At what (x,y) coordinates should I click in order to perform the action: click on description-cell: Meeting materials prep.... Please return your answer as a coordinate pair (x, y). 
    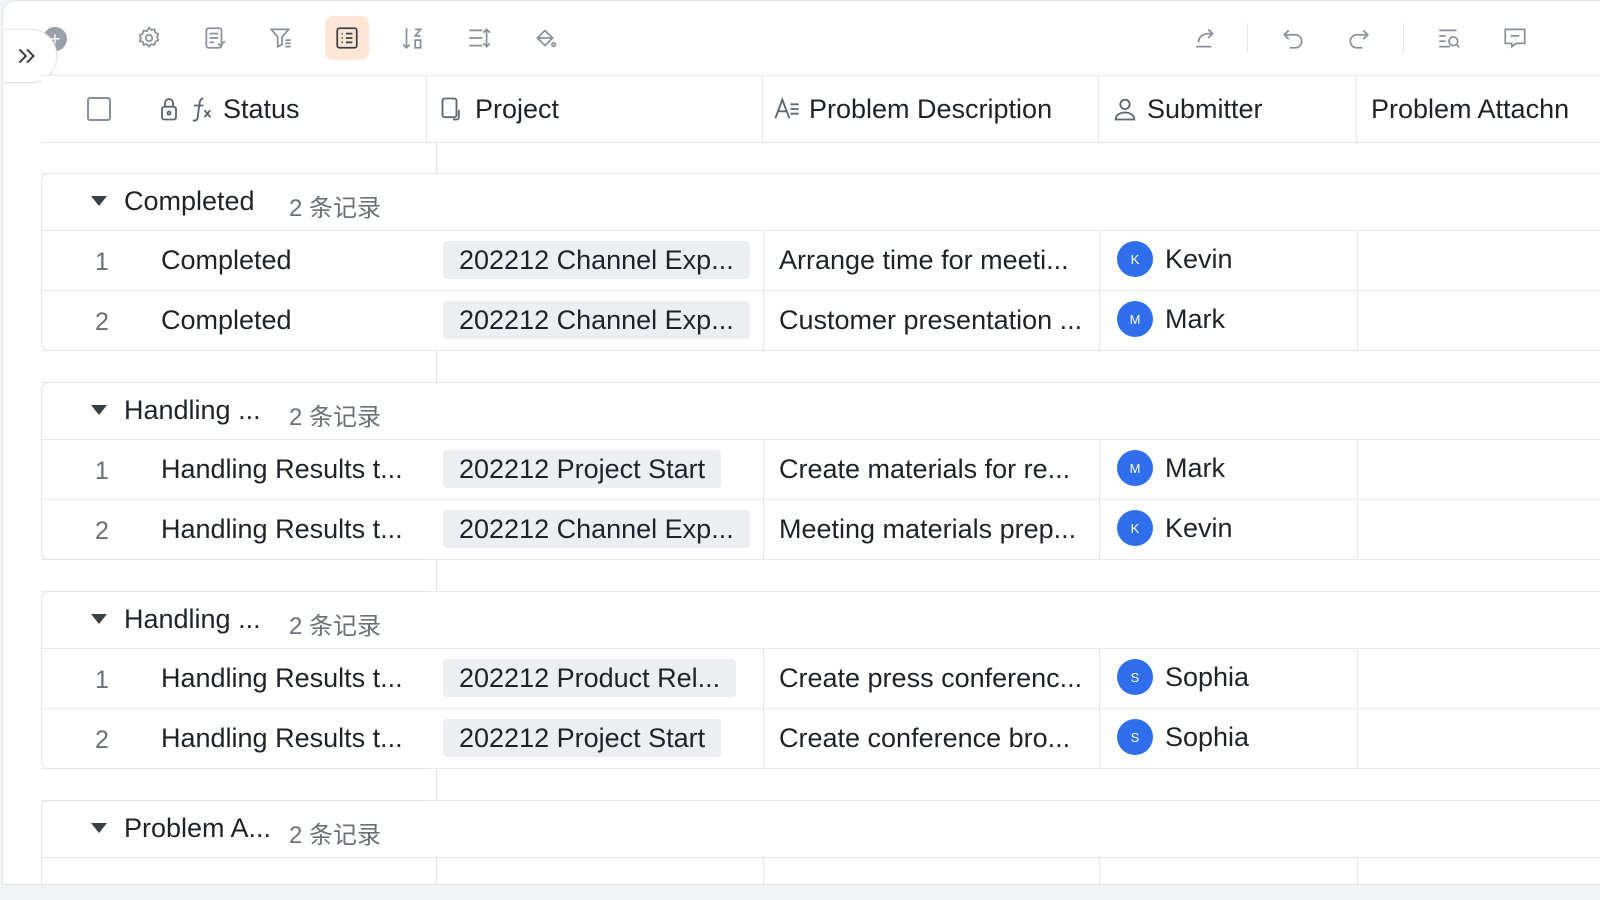
    Looking at the image, I should click on (927, 529).